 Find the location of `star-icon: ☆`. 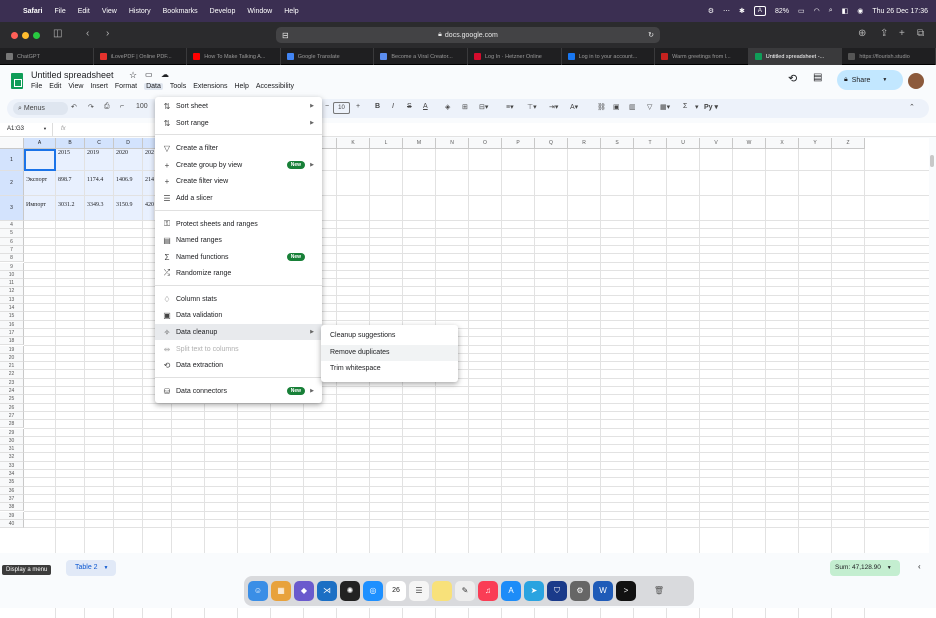

star-icon: ☆ is located at coordinates (133, 75).